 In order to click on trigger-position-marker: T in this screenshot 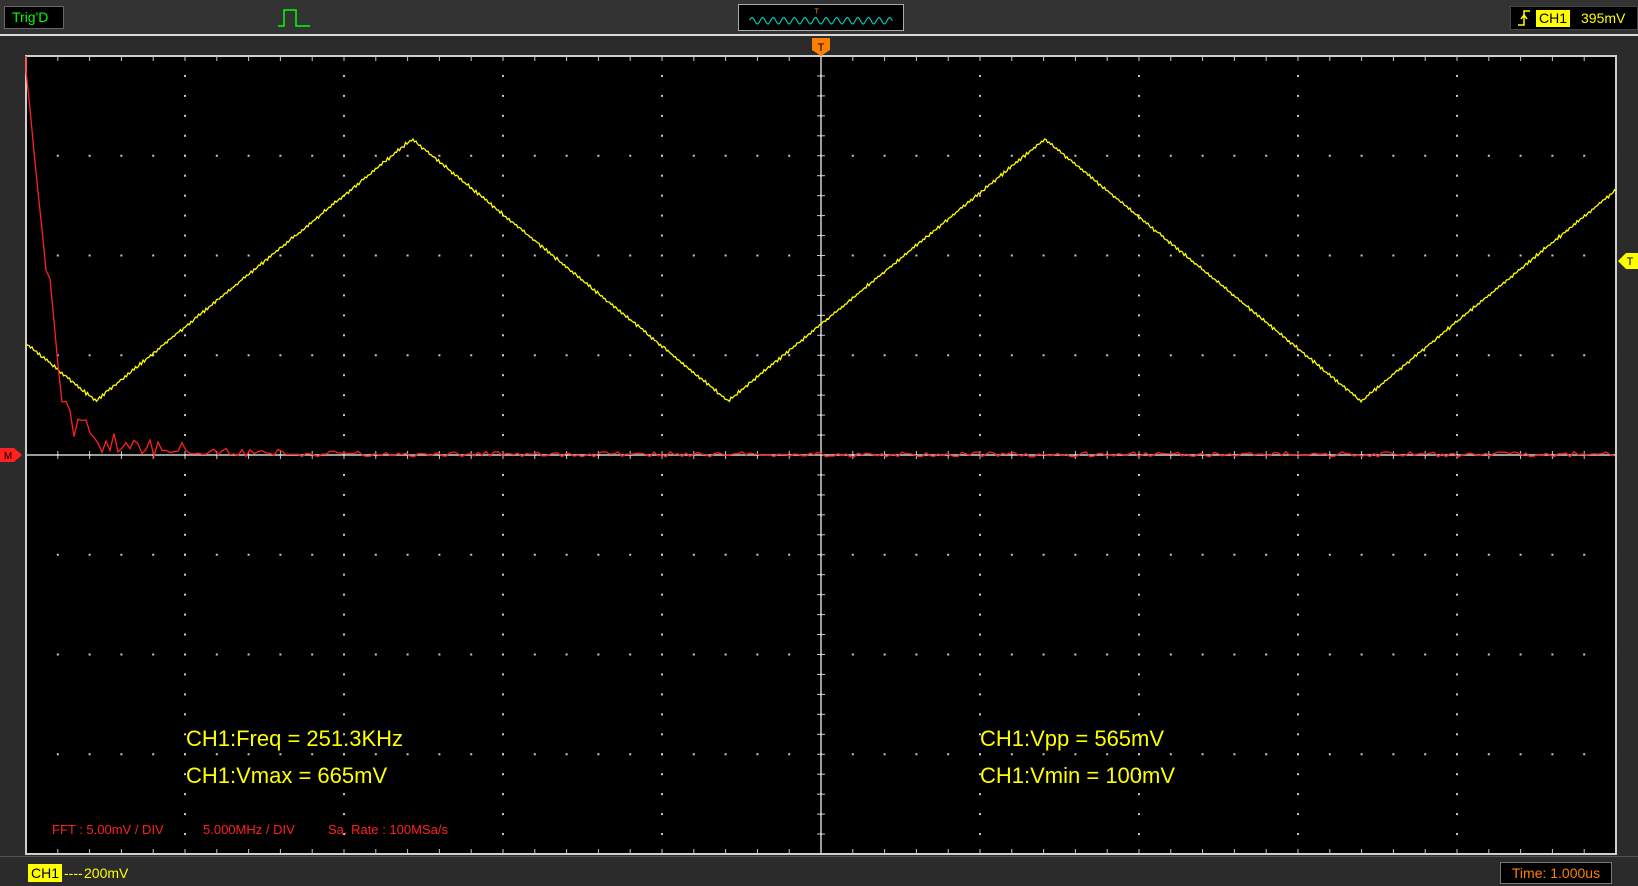, I will do `click(821, 47)`.